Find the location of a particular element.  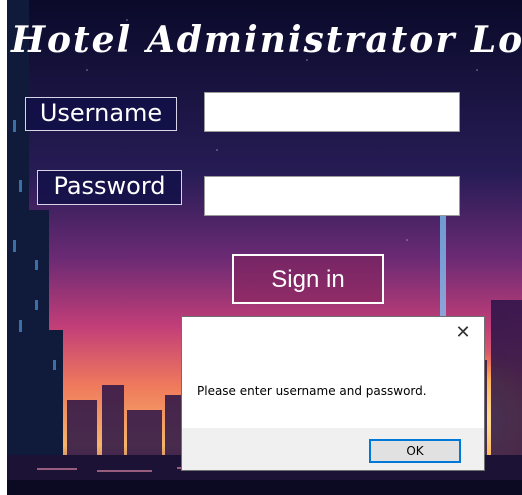

dialog-footer: OK is located at coordinates (333, 449).